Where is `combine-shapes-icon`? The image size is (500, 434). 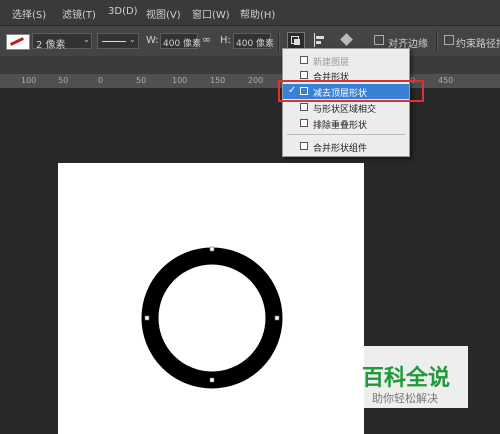
combine-shapes-icon is located at coordinates (304, 75).